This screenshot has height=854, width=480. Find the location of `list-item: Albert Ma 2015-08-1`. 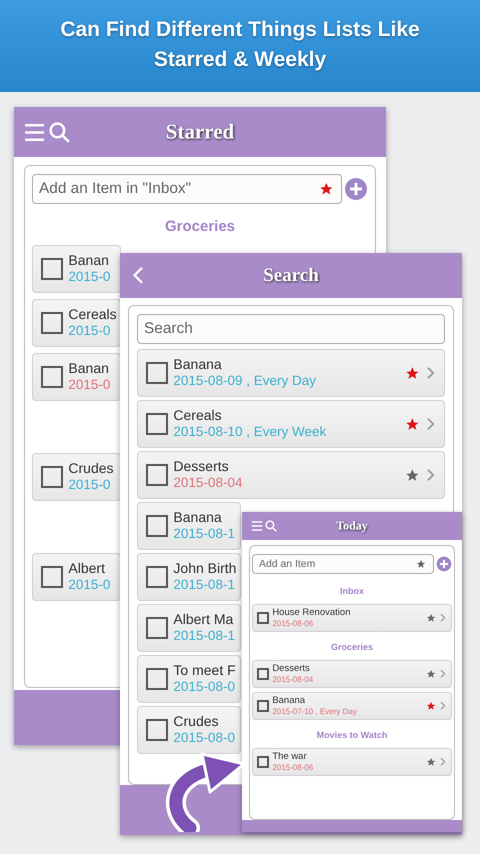

list-item: Albert Ma 2015-08-1 is located at coordinates (189, 628).